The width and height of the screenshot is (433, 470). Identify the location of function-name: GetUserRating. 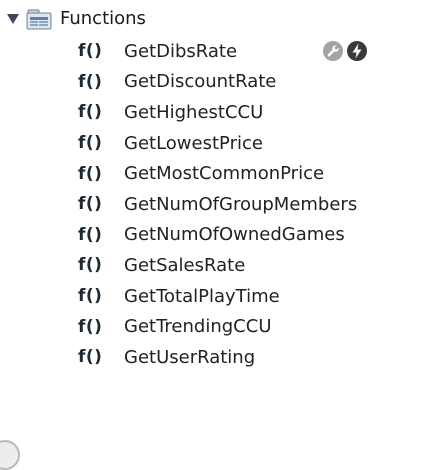
(190, 357).